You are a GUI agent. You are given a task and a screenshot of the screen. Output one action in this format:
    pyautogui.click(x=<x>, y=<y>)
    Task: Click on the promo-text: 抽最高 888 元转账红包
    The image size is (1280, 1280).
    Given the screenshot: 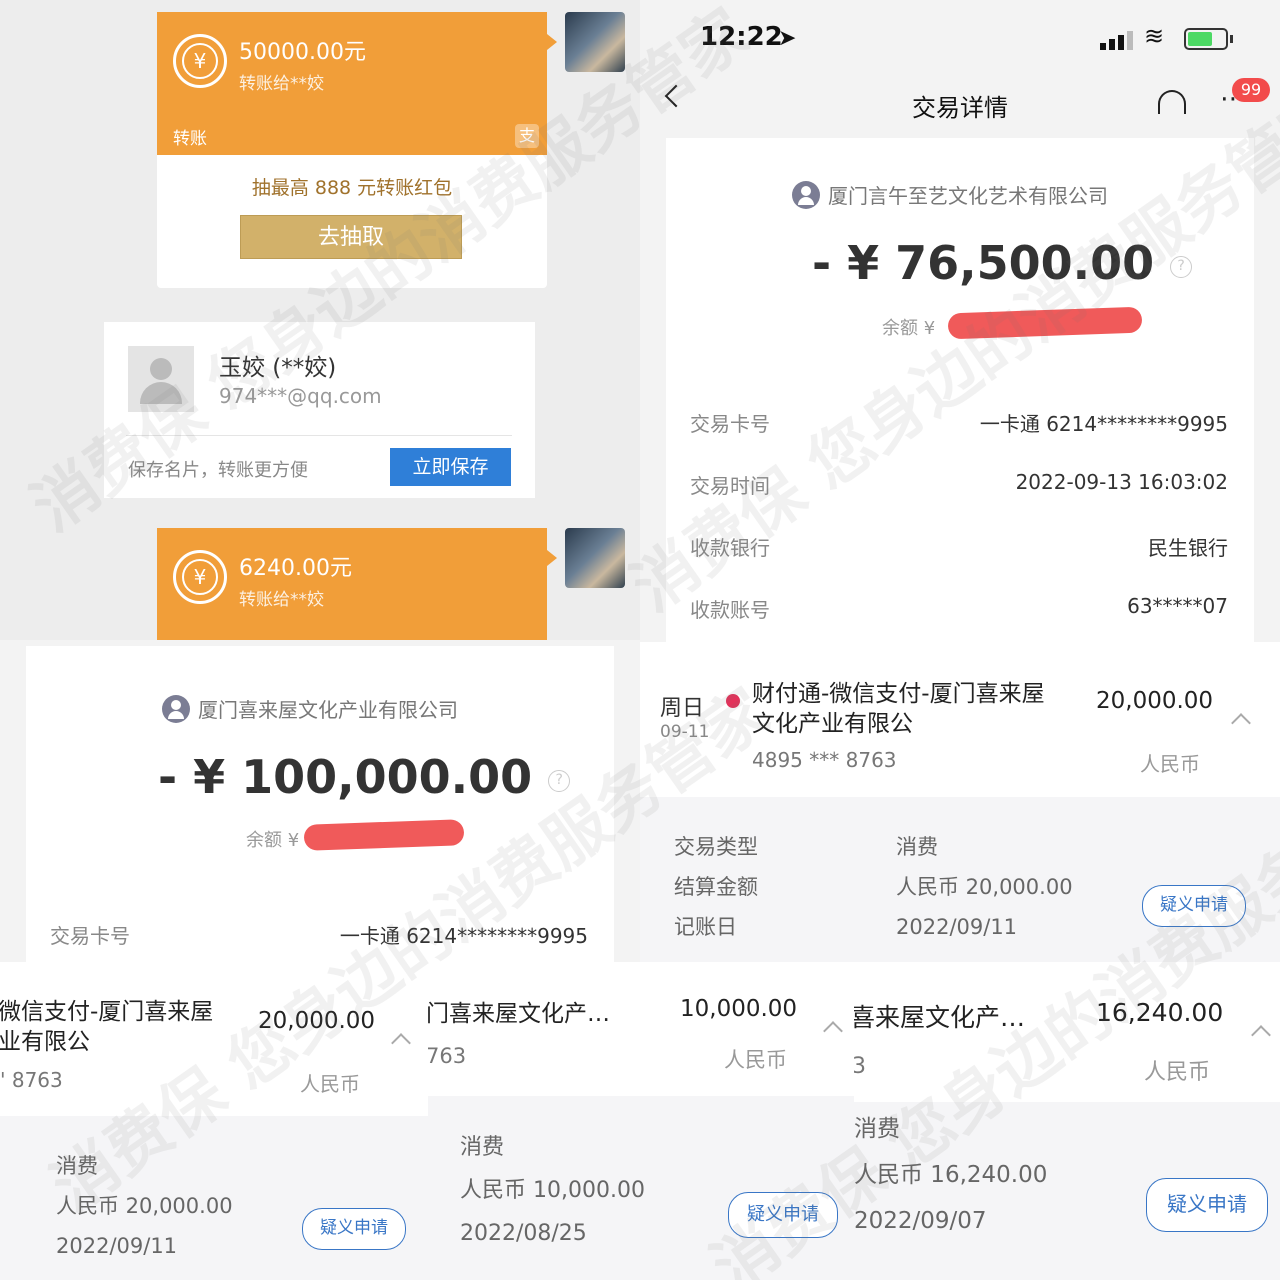 What is the action you would take?
    pyautogui.click(x=352, y=188)
    